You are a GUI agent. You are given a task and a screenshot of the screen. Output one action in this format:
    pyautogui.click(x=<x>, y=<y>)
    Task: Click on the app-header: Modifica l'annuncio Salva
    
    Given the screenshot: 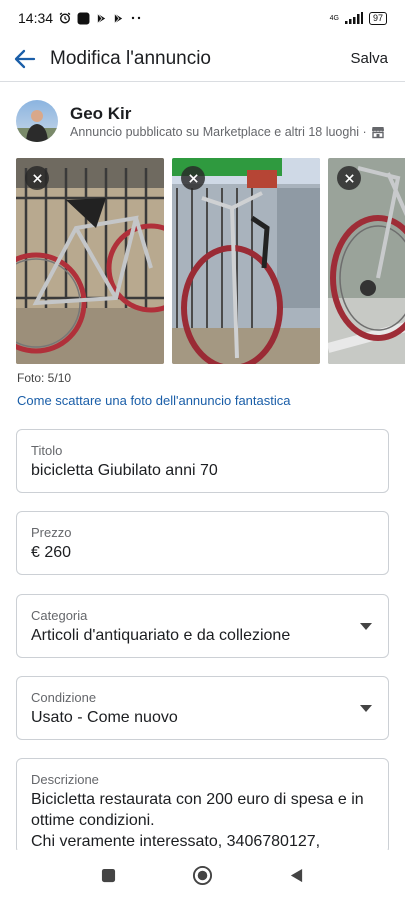 What is the action you would take?
    pyautogui.click(x=202, y=59)
    